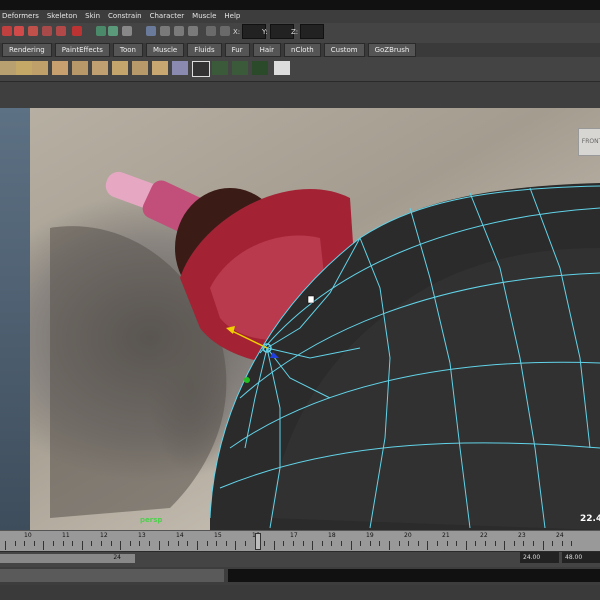 The height and width of the screenshot is (600, 600). I want to click on playback-end-field: 24.00, so click(539, 557).